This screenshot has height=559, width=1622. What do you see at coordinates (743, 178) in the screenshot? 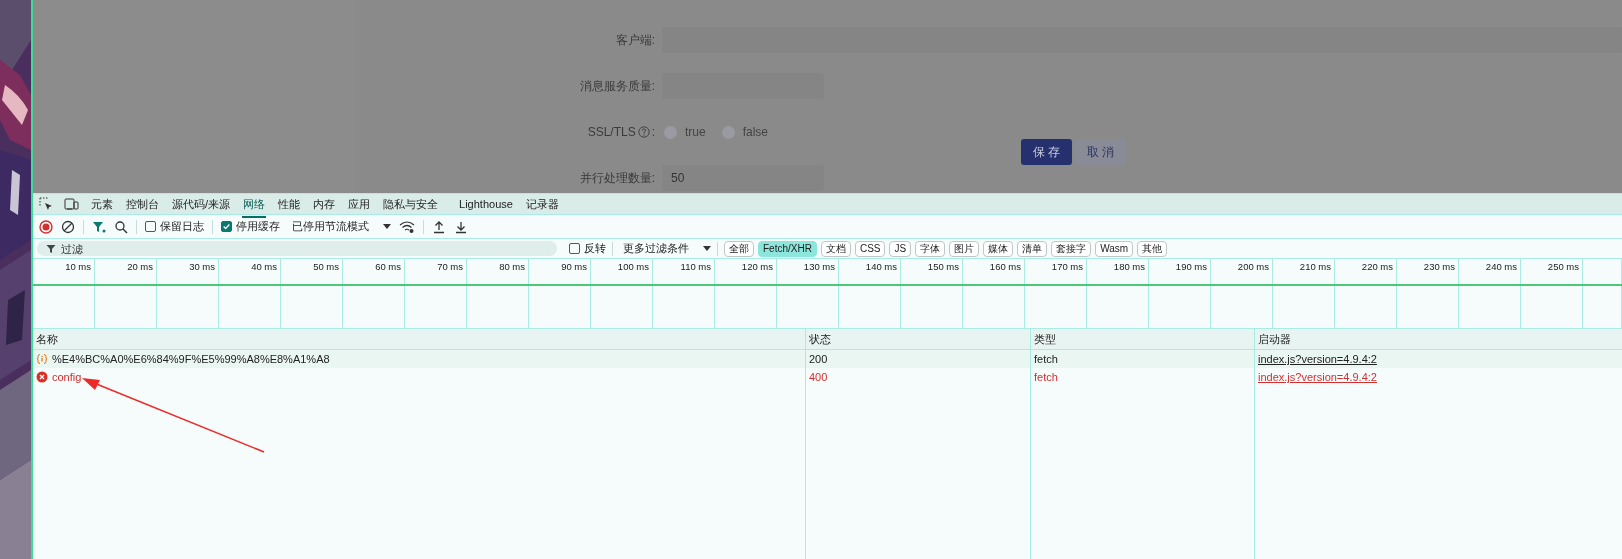
I see `input-field: 50` at bounding box center [743, 178].